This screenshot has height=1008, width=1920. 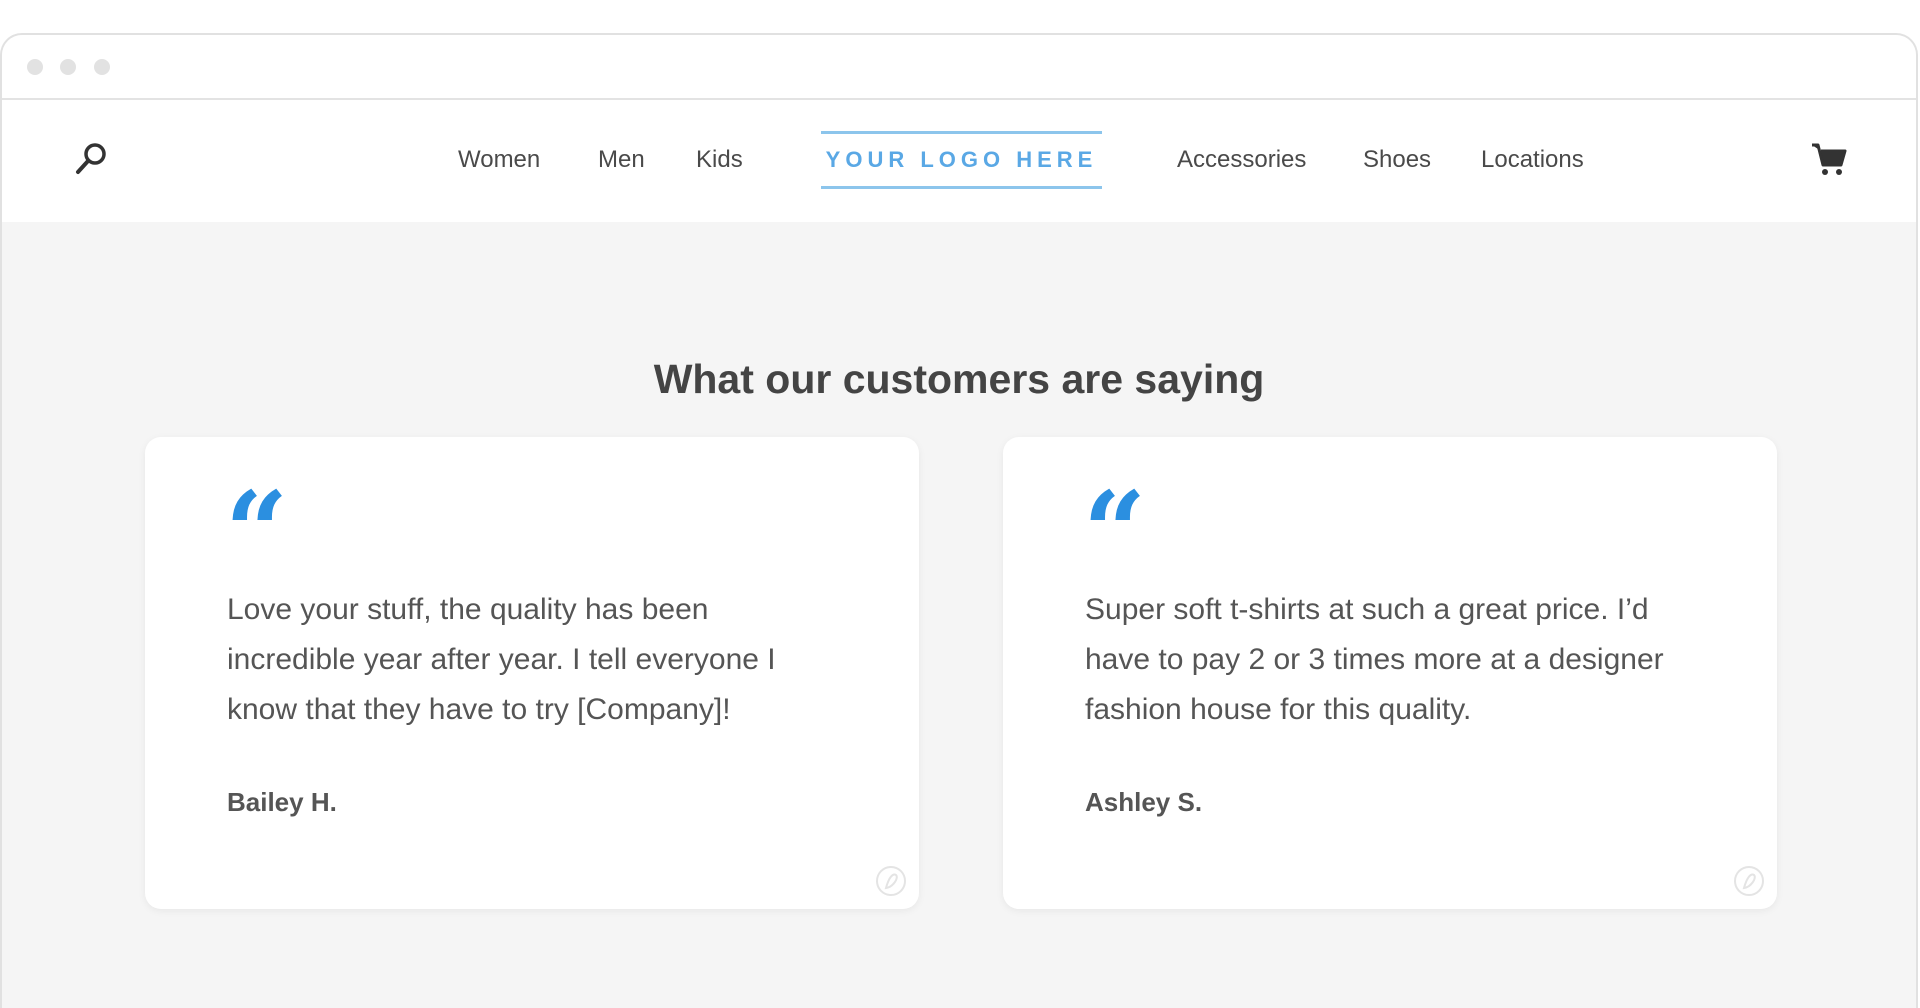 What do you see at coordinates (621, 160) in the screenshot?
I see `nav-item-men: Men` at bounding box center [621, 160].